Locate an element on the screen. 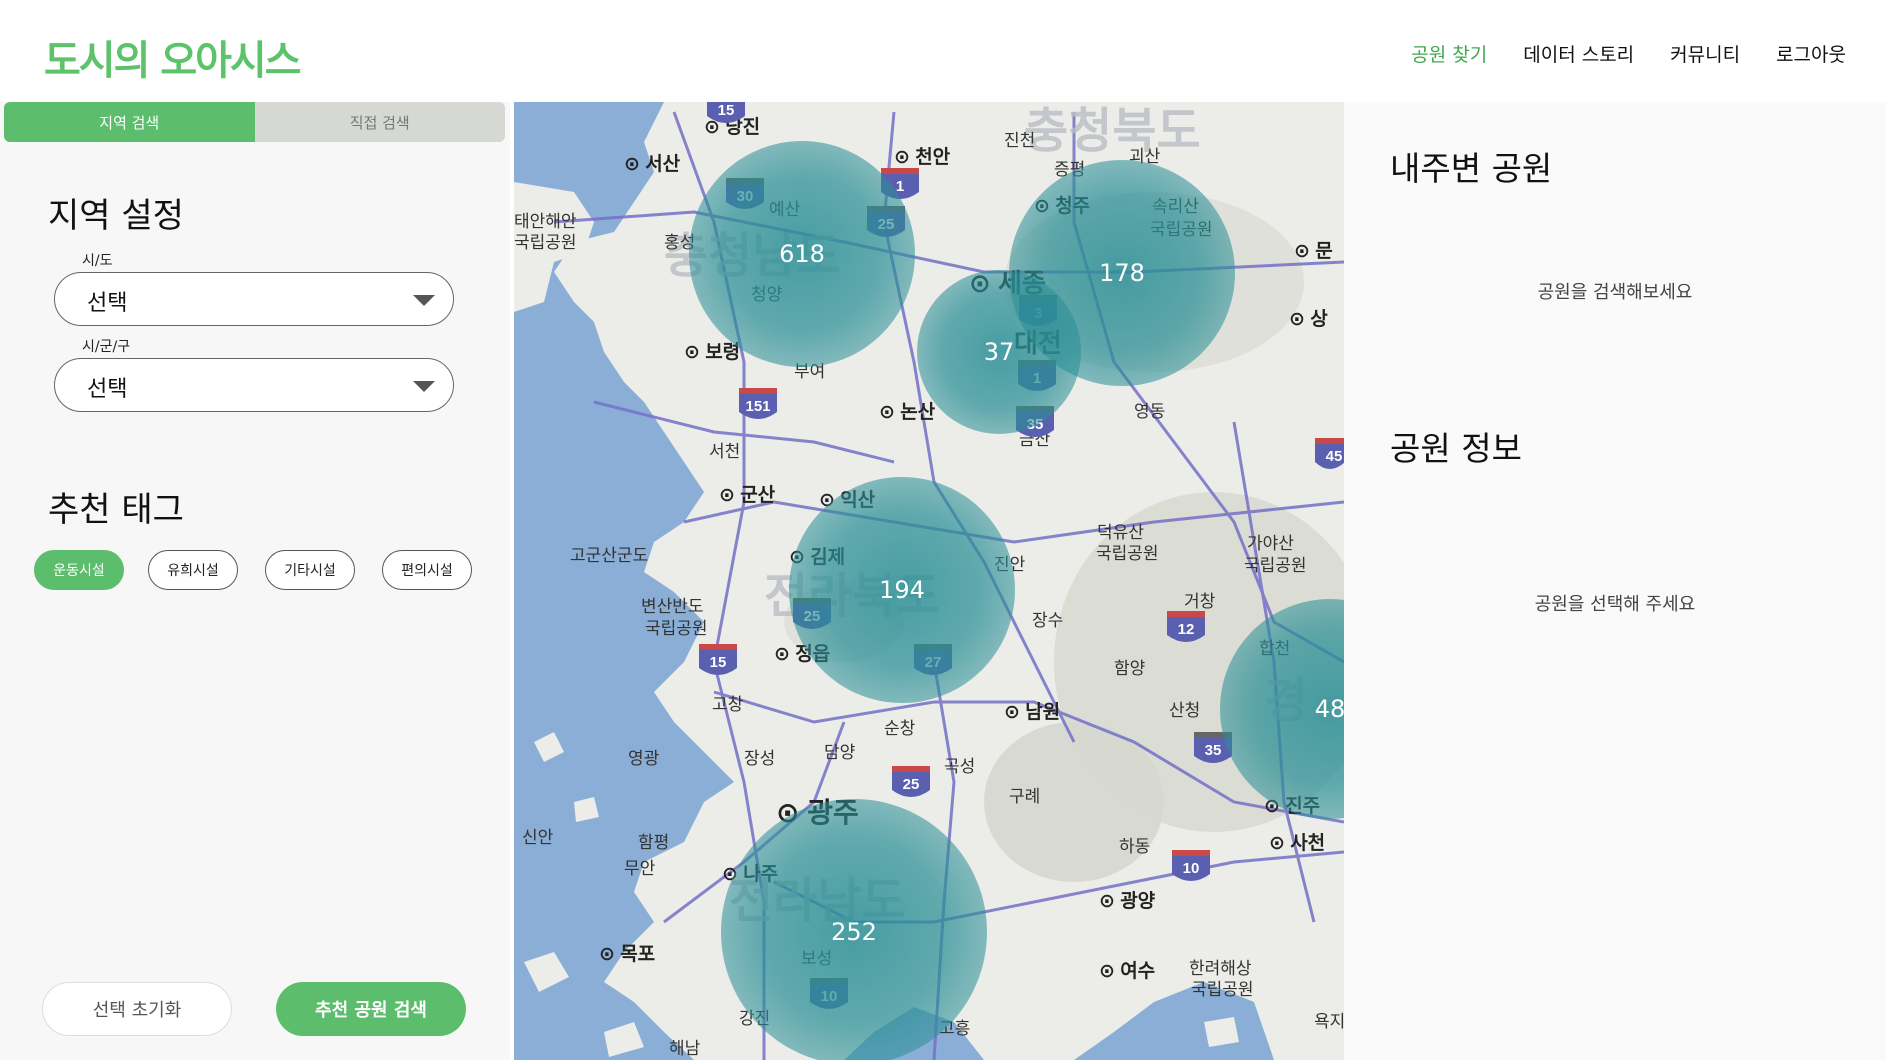 Image resolution: width=1886 pixels, height=1060 pixels. city-label: ⊙ 목포 is located at coordinates (627, 954).